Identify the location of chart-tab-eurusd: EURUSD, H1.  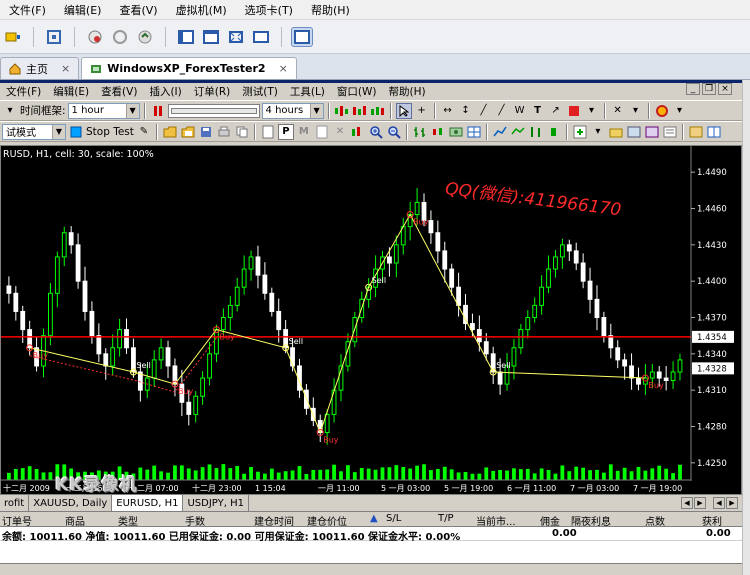
(148, 503).